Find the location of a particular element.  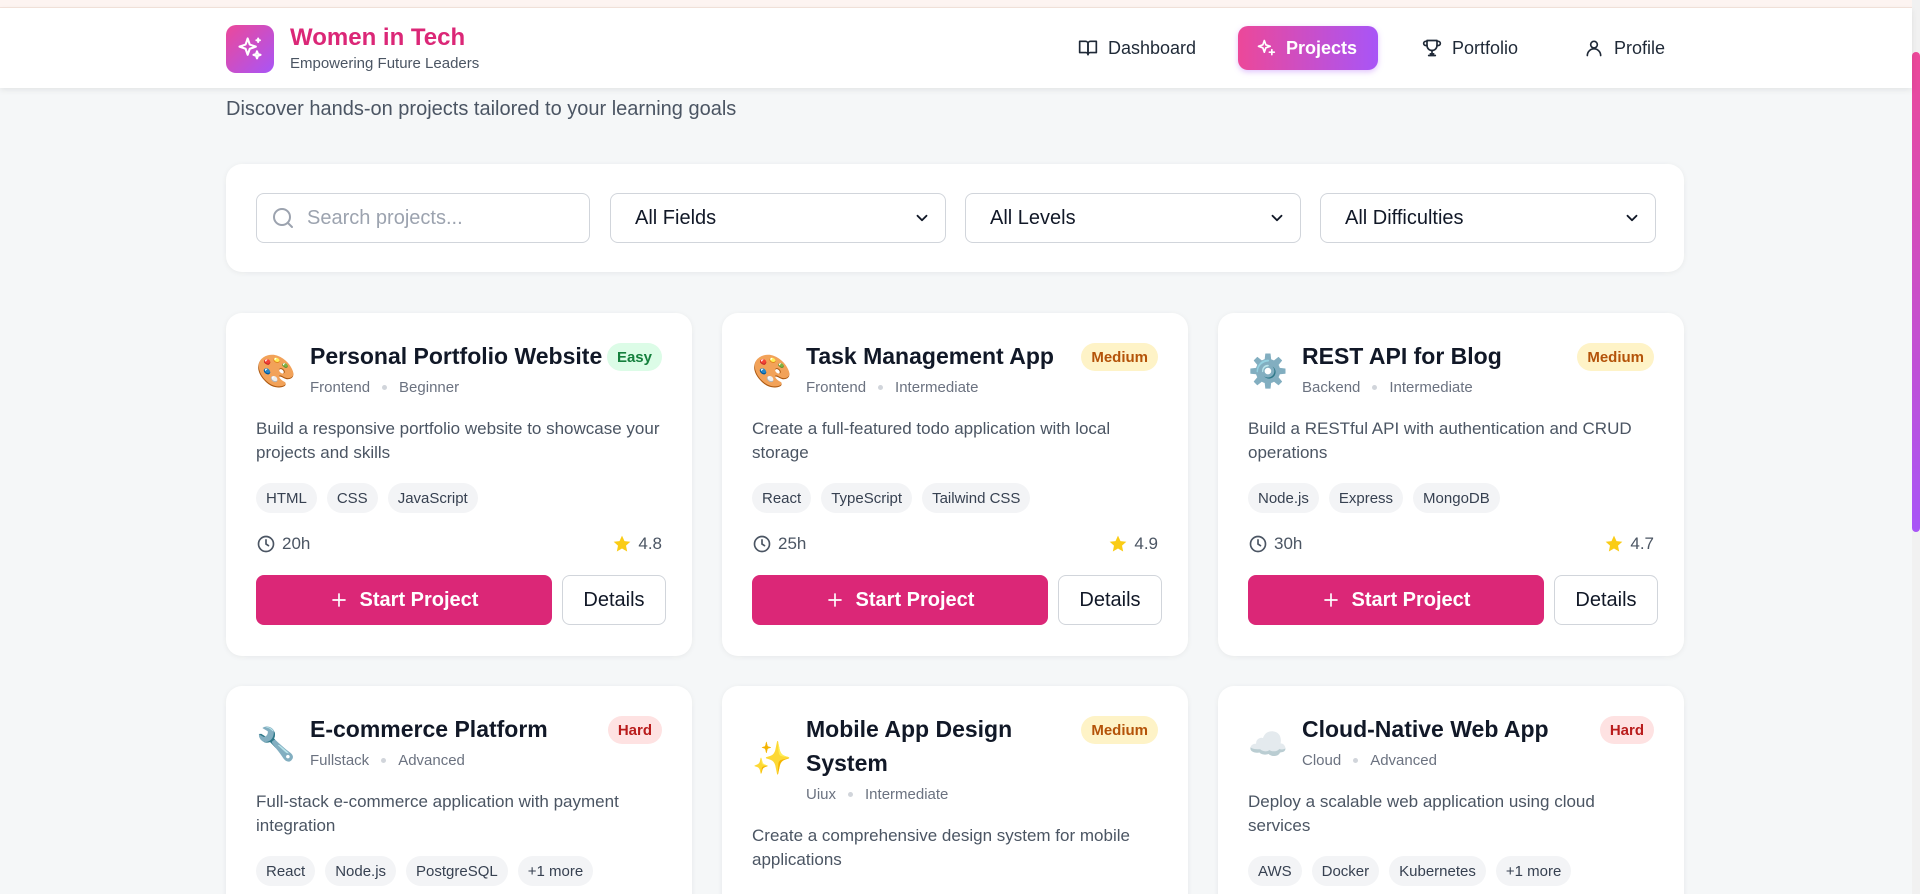

trophy-icon is located at coordinates (1432, 48).